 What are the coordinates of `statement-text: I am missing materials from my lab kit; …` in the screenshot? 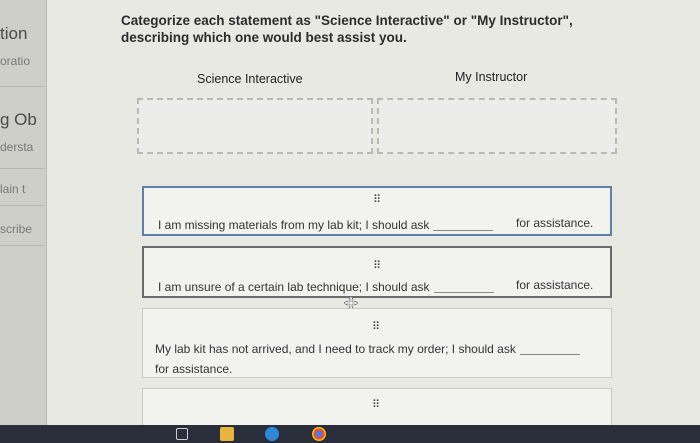 It's located at (327, 225).